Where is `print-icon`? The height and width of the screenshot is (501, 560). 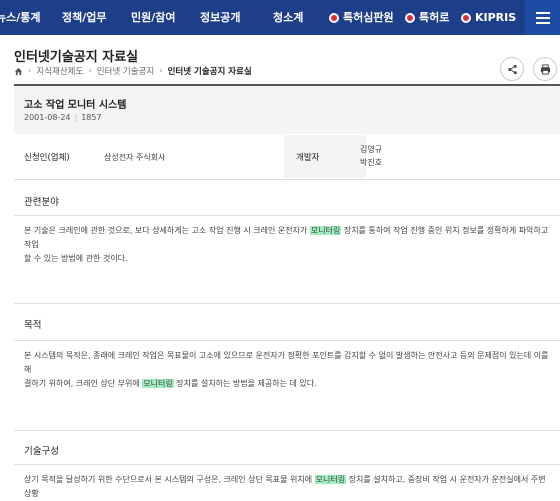 print-icon is located at coordinates (545, 69).